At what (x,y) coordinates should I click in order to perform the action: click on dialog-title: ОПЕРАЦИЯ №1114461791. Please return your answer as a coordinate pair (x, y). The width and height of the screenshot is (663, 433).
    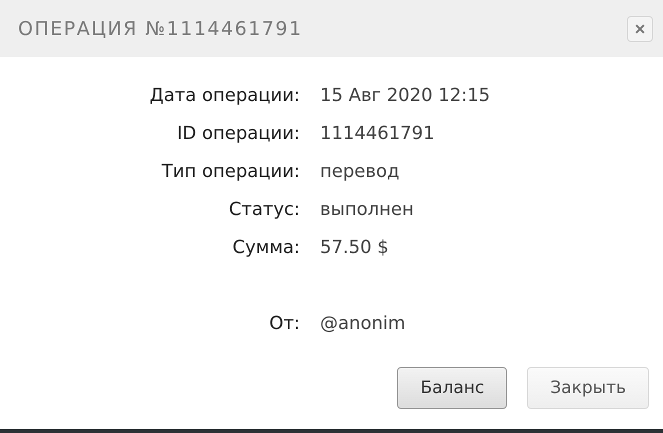
    Looking at the image, I should click on (160, 29).